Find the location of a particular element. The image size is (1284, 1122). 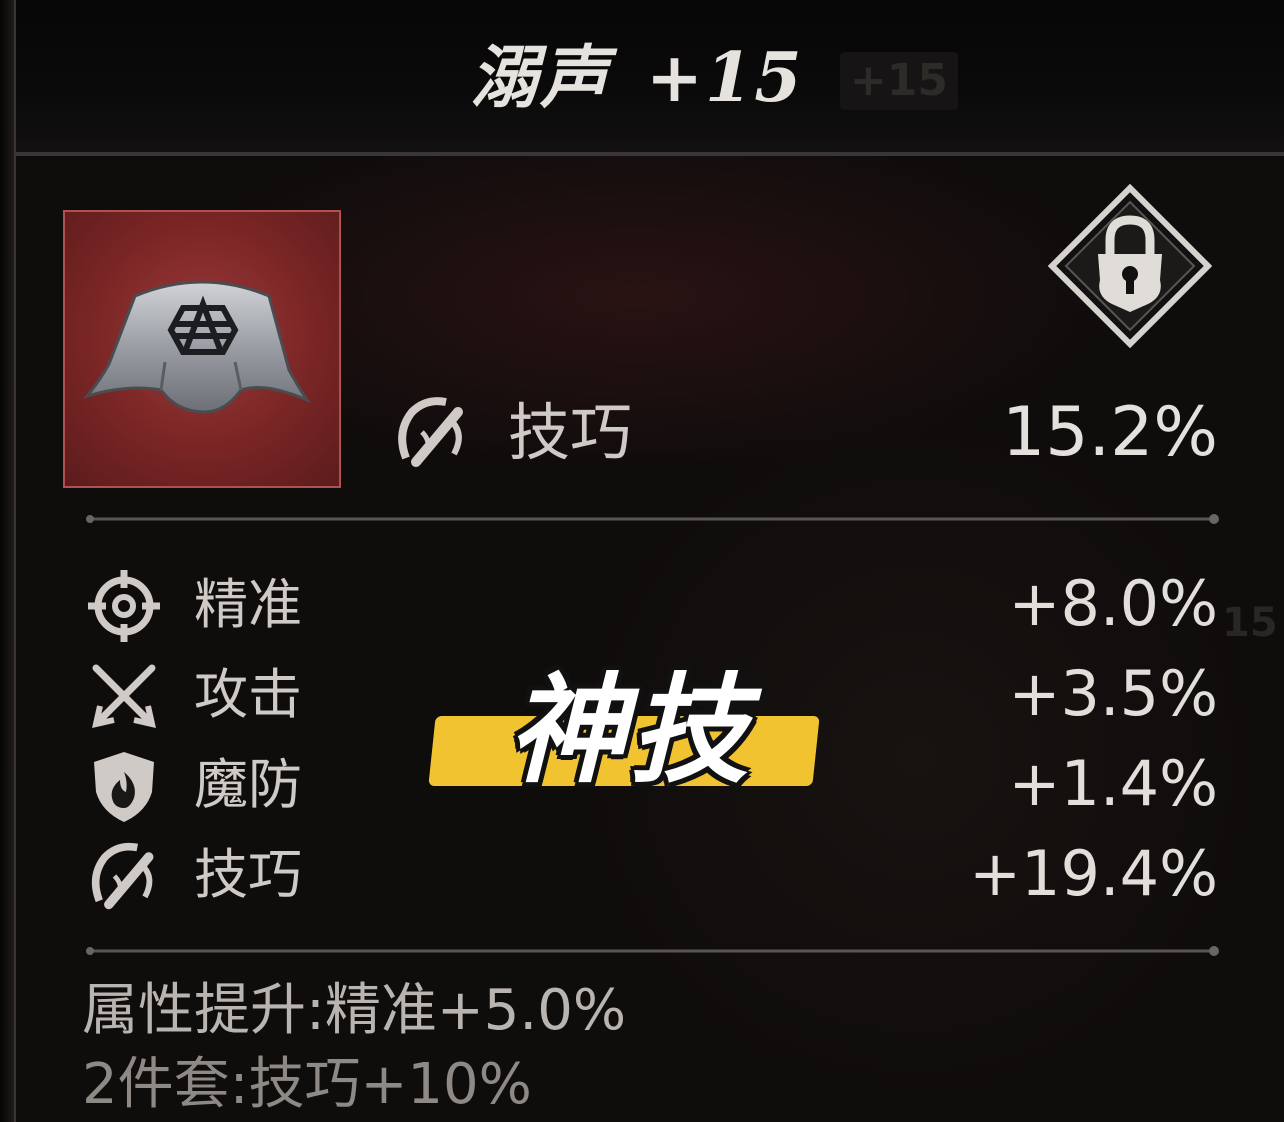

crossed-swords-icon is located at coordinates (124, 696).